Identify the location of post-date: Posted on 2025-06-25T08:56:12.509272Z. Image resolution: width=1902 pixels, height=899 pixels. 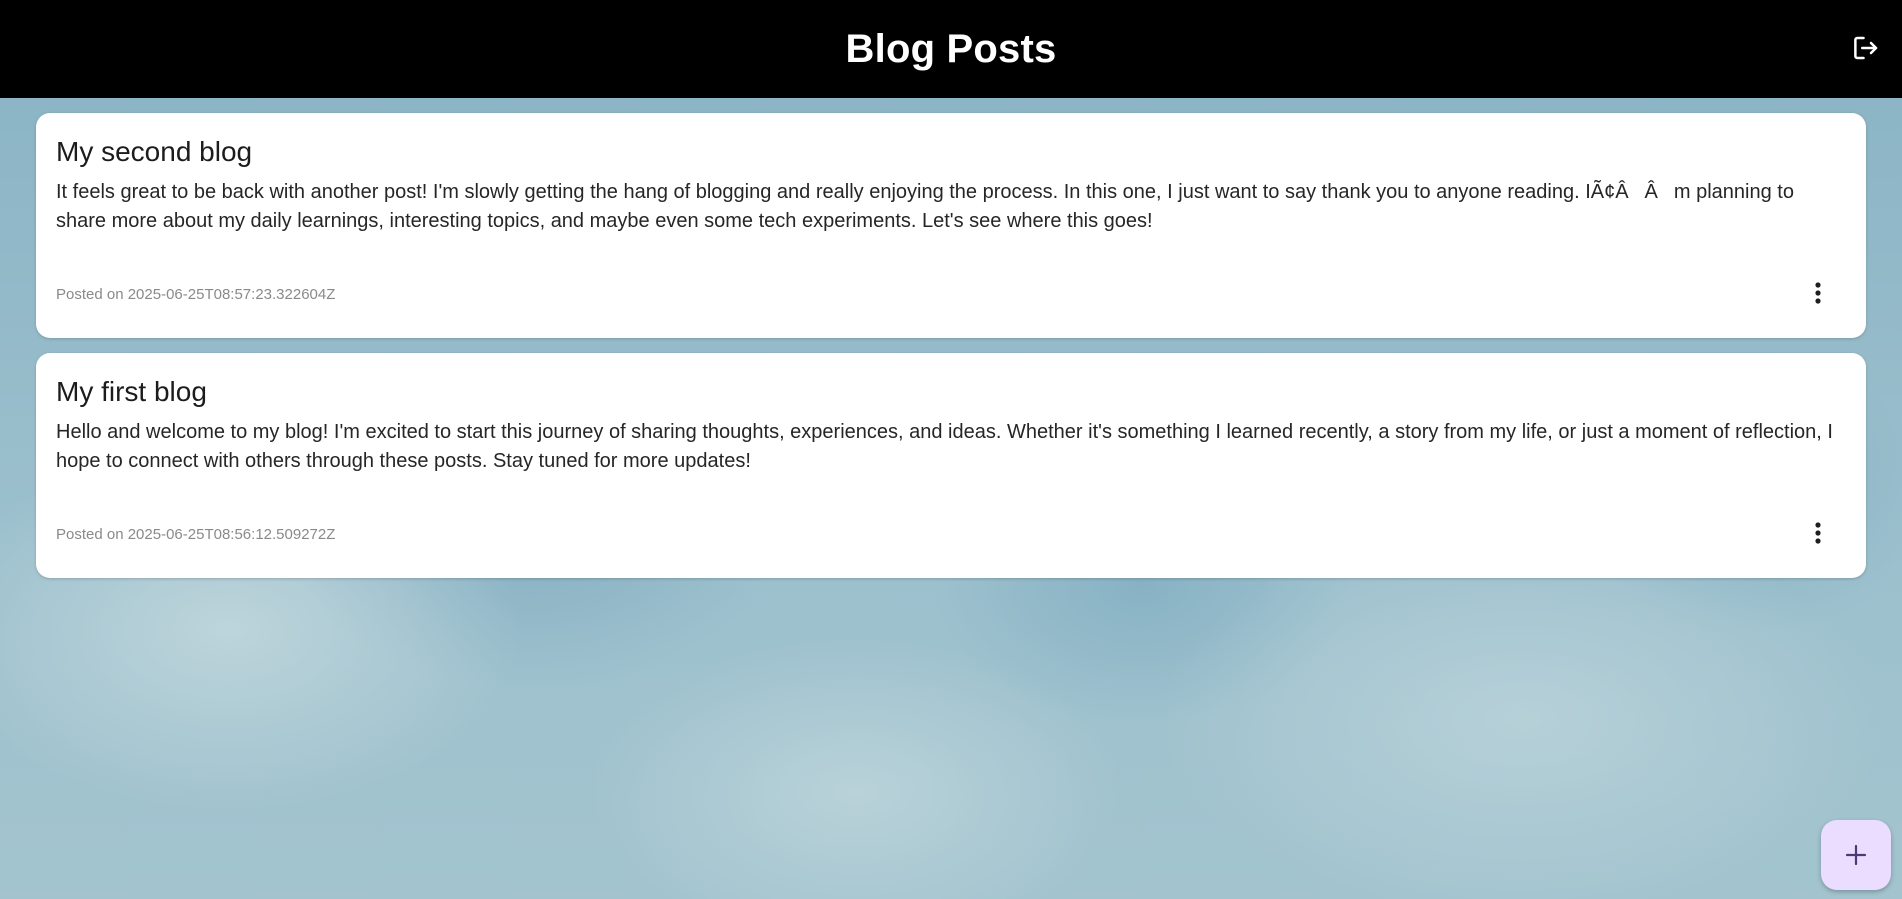
(196, 534).